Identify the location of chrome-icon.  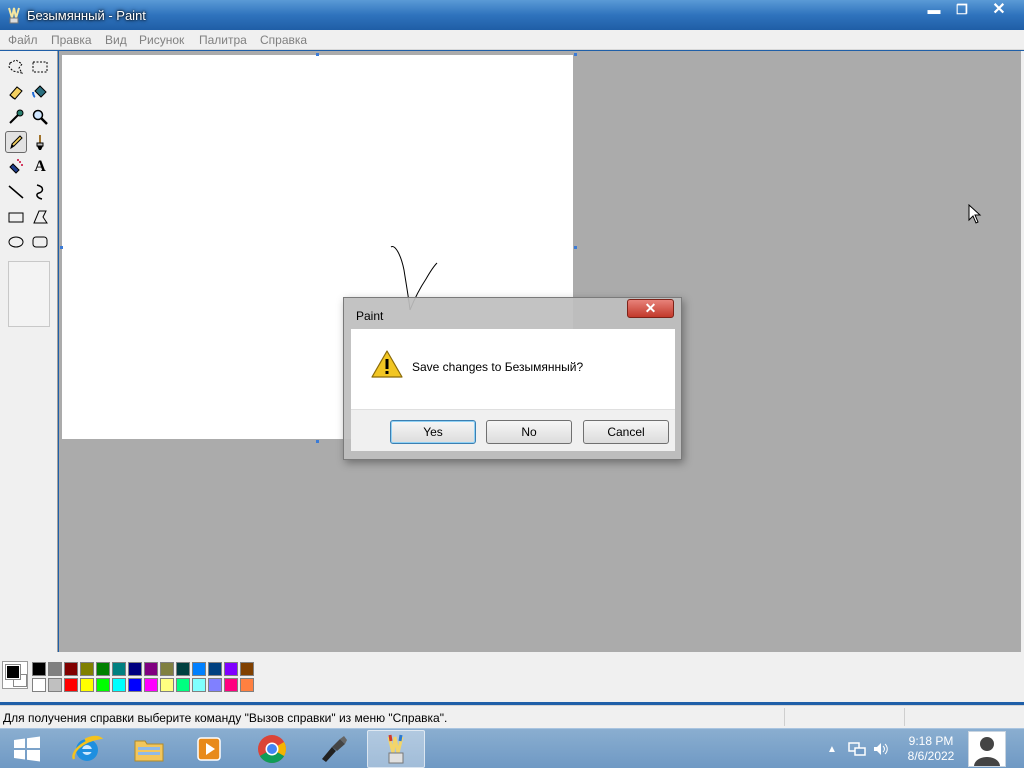
(272, 749).